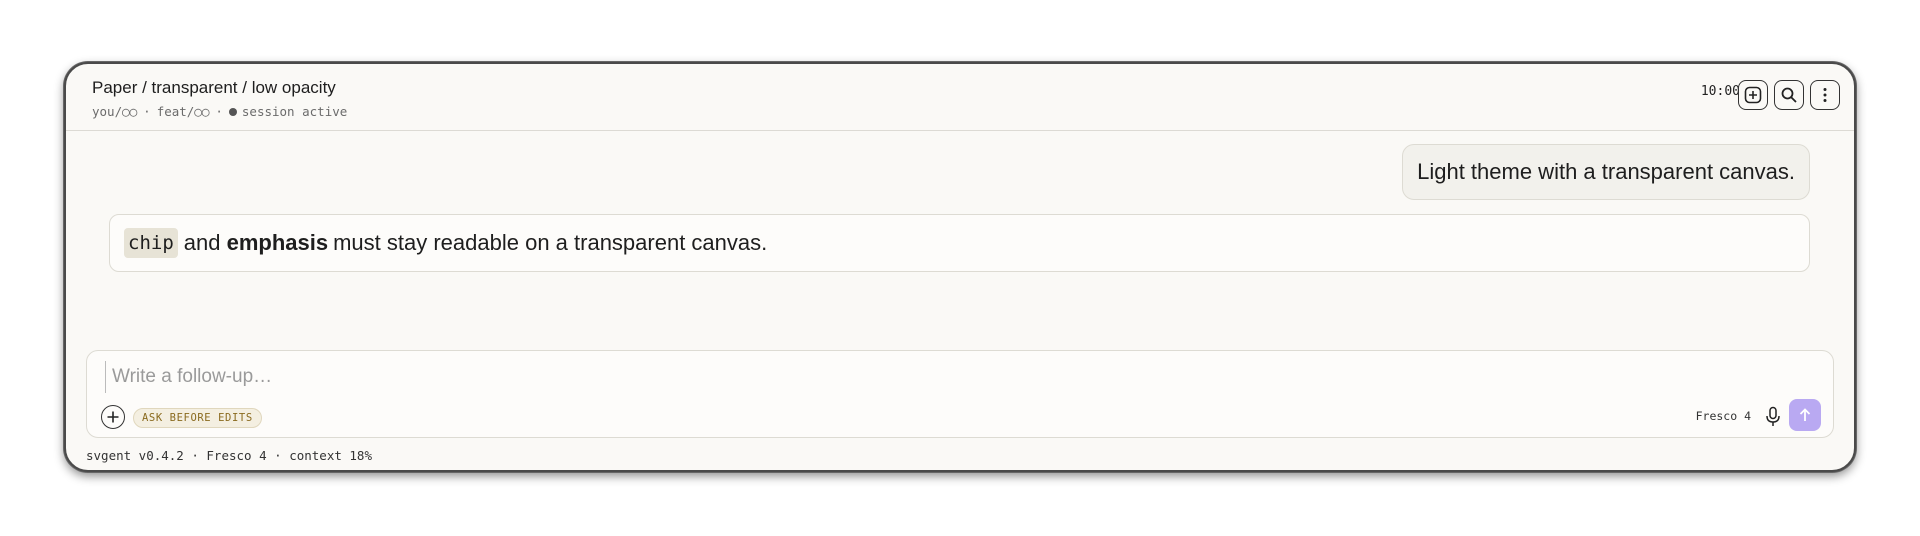 The image size is (1920, 536). I want to click on mic-button, so click(1773, 417).